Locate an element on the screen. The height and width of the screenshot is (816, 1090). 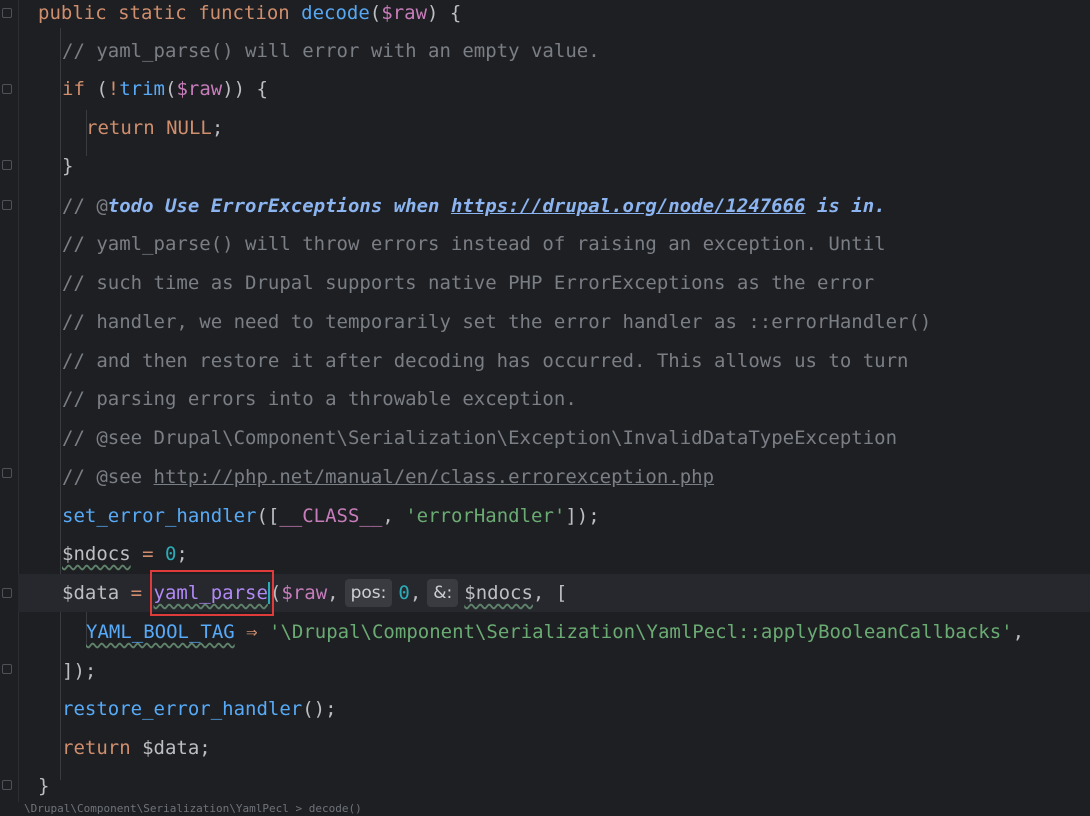
editor-gutter is located at coordinates (9, 408).